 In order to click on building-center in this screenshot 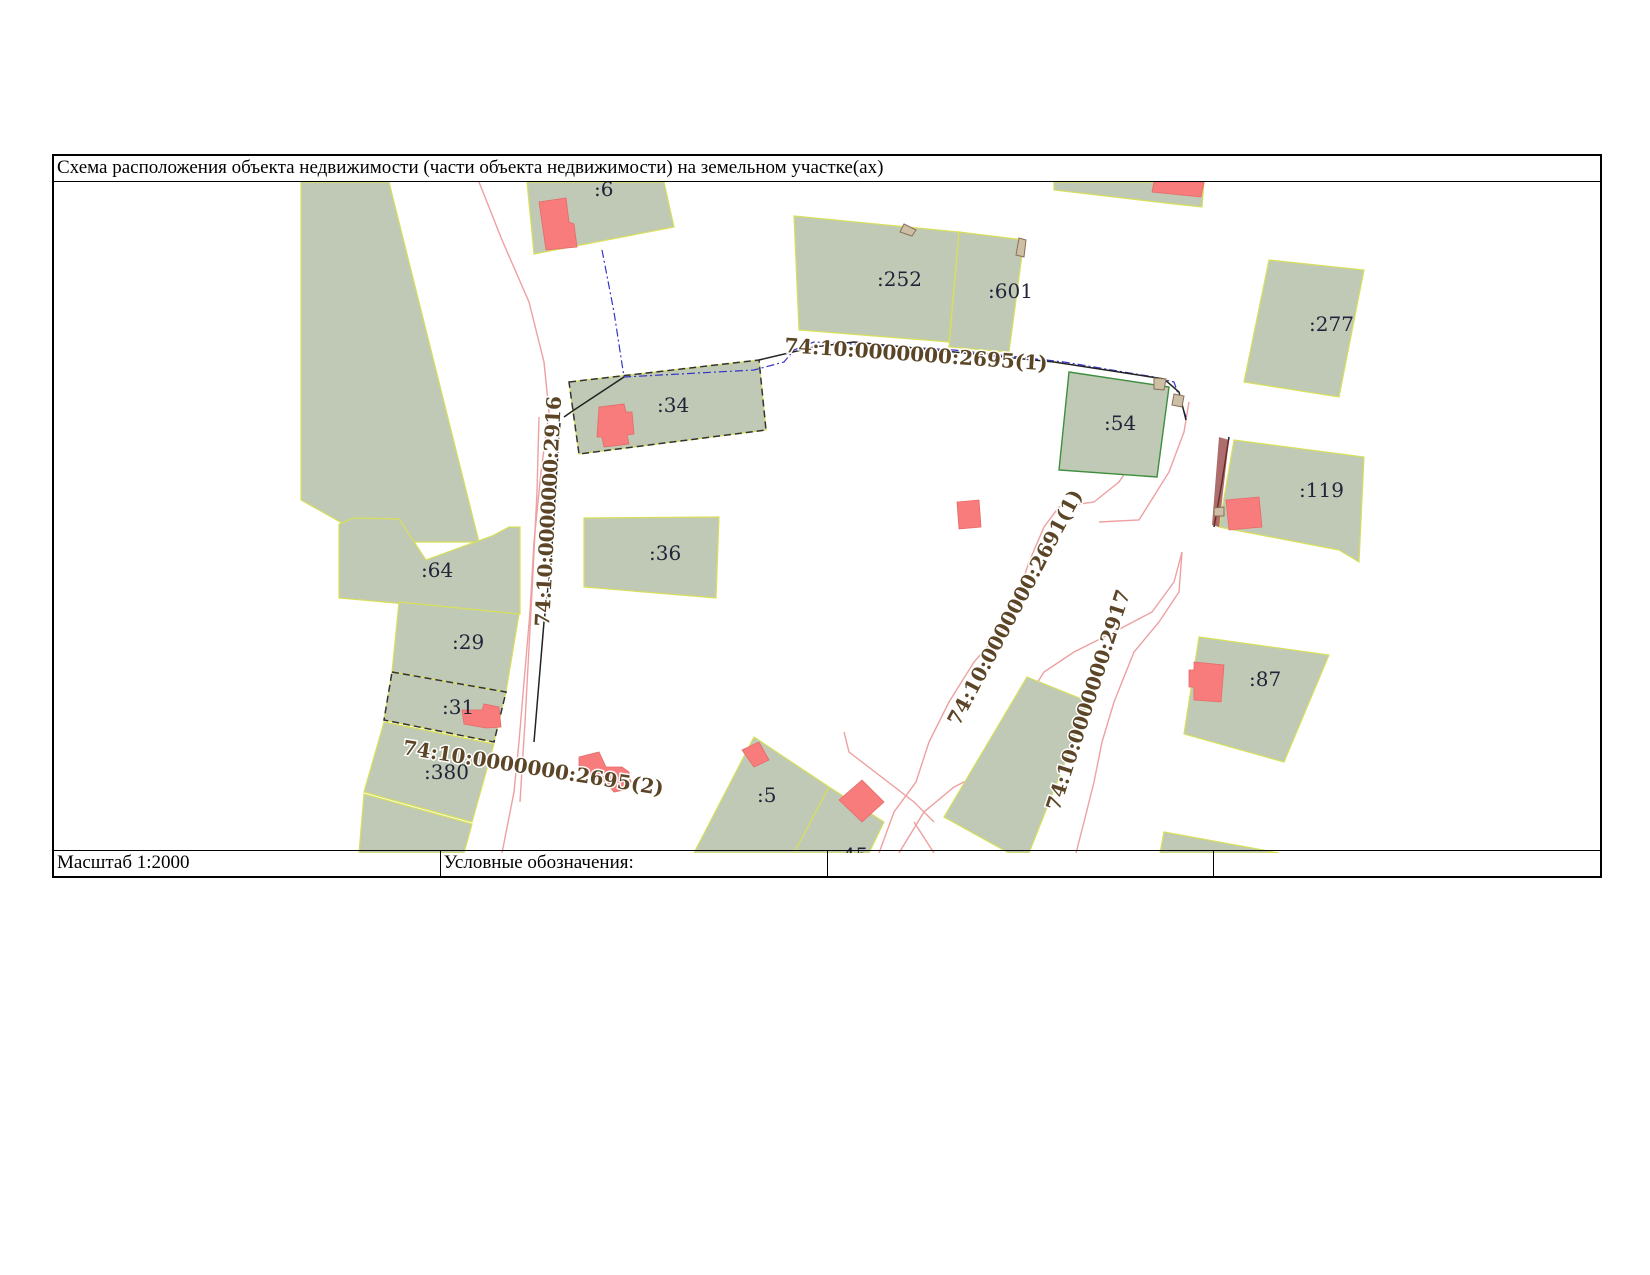, I will do `click(969, 514)`.